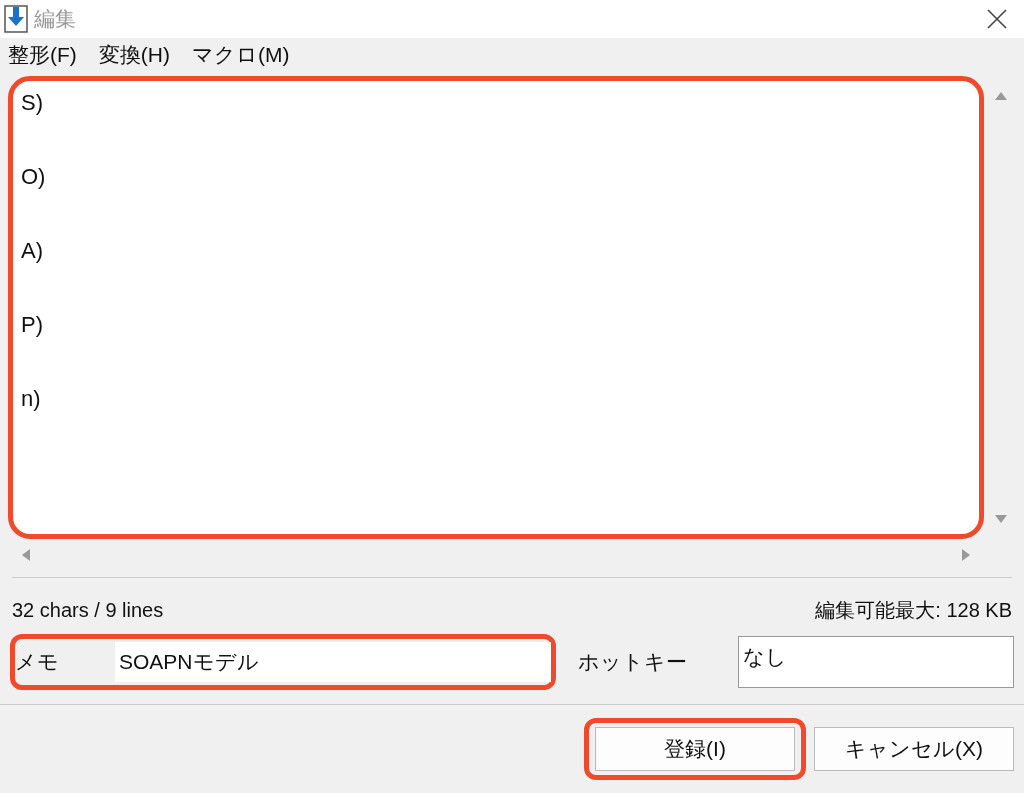 This screenshot has width=1024, height=793. Describe the element at coordinates (876, 662) in the screenshot. I see `hotkey-field: なし` at that location.